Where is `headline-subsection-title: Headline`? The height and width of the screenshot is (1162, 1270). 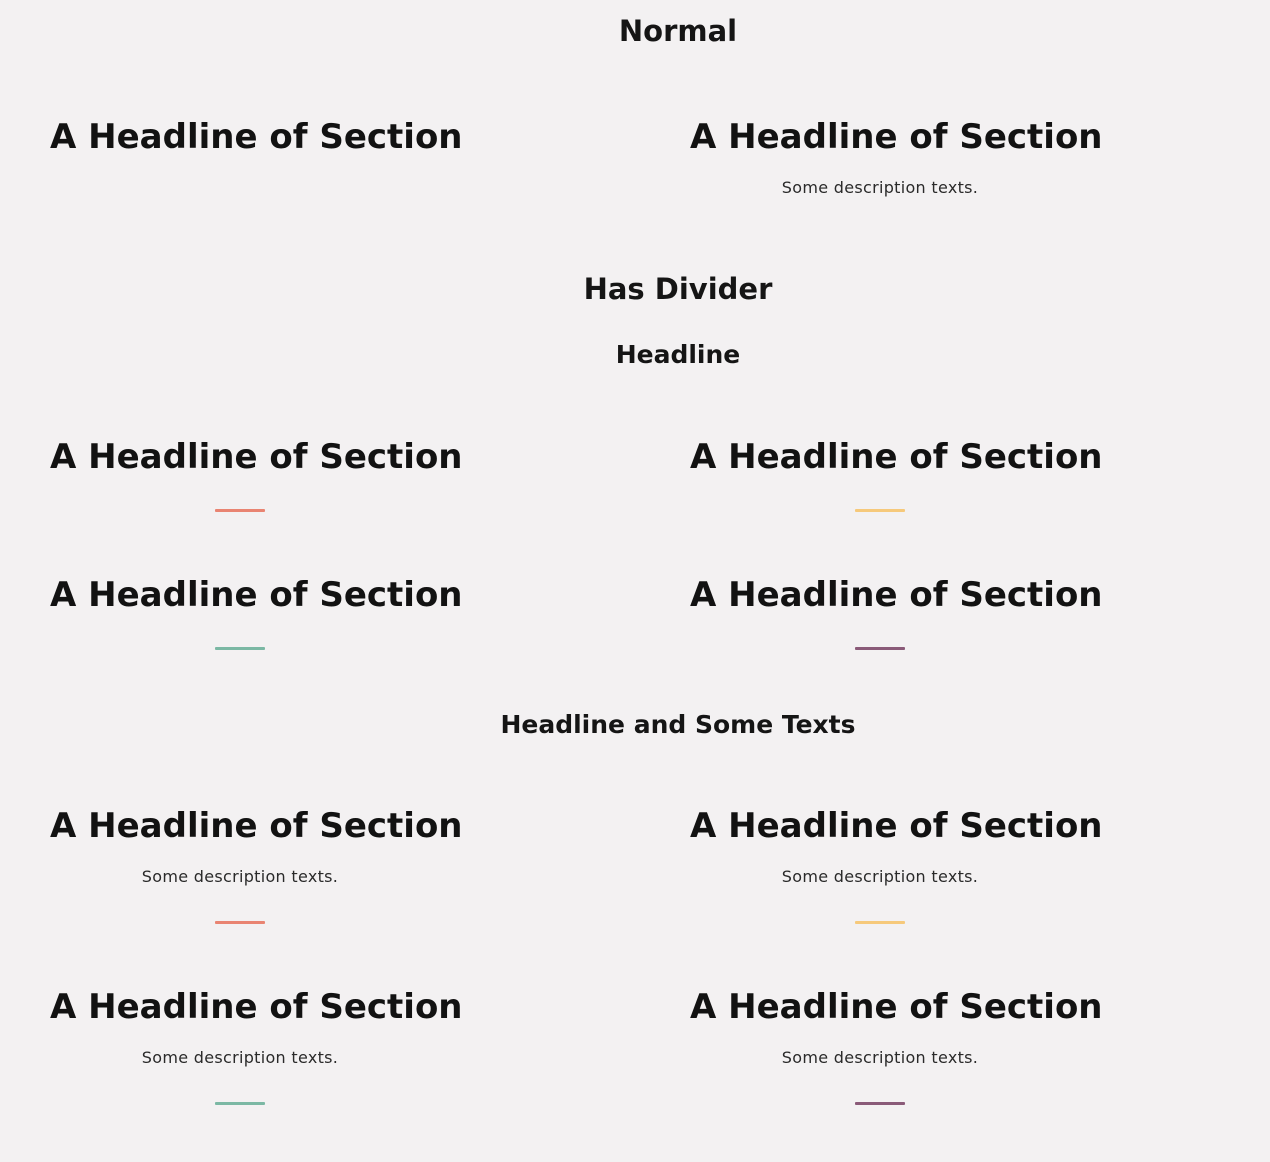
headline-subsection-title: Headline is located at coordinates (678, 354).